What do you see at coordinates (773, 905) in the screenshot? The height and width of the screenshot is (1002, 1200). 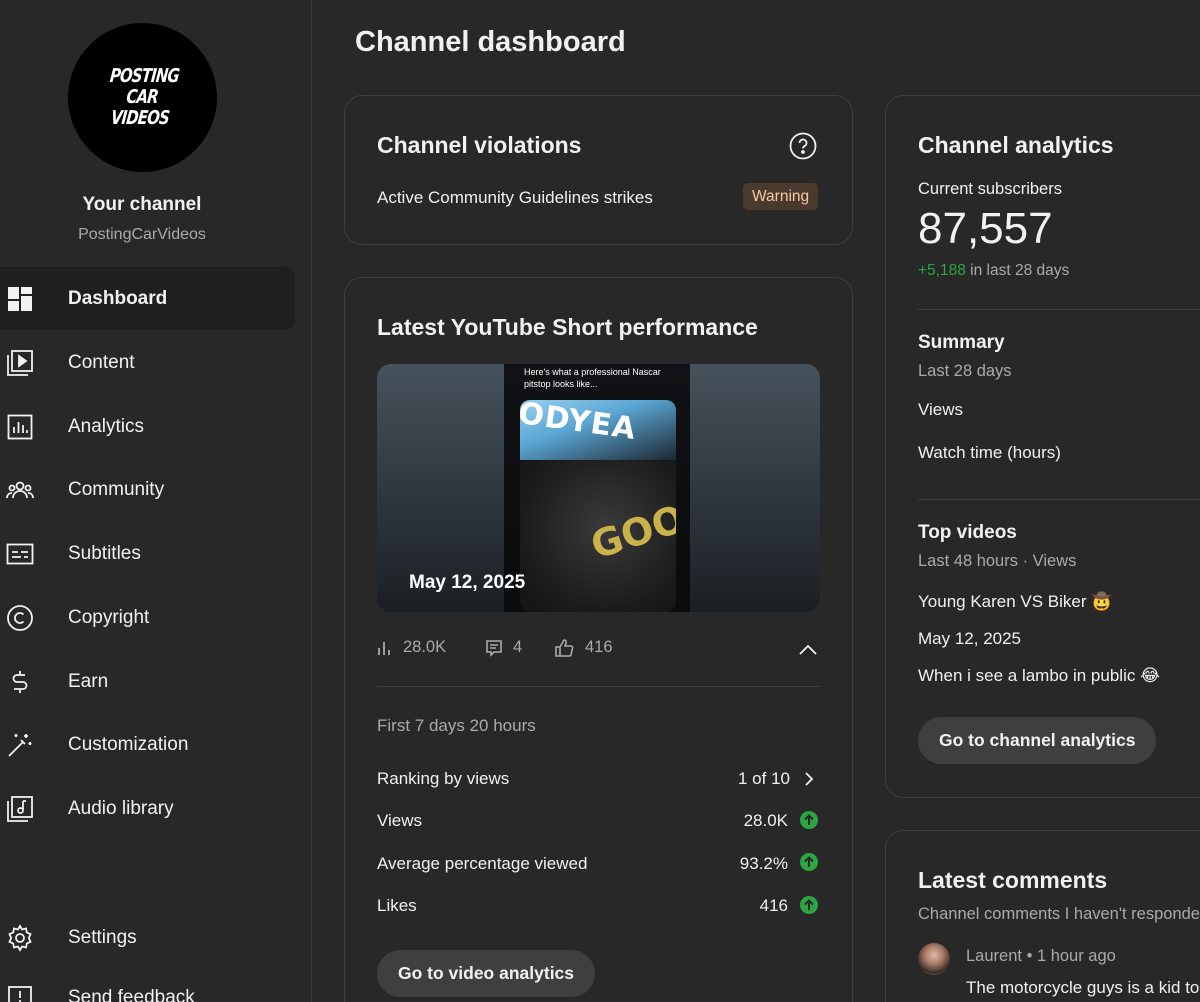 I see `metric-value: 416` at bounding box center [773, 905].